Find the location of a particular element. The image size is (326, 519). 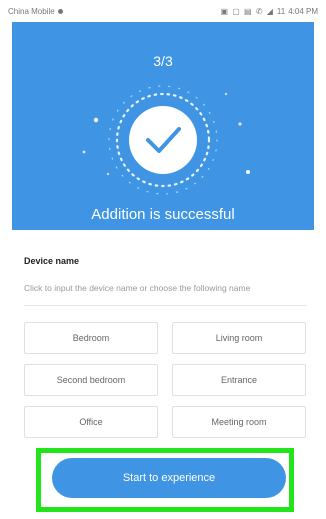

battery-level: 11 is located at coordinates (281, 11).